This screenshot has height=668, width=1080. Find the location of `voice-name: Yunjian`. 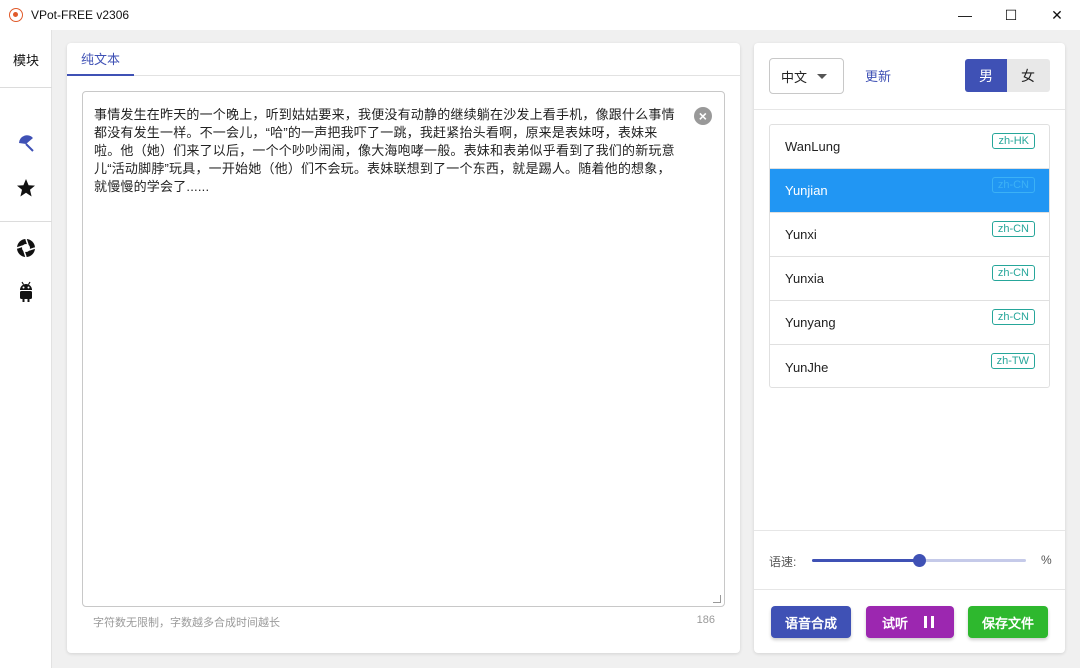

voice-name: Yunjian is located at coordinates (806, 190).